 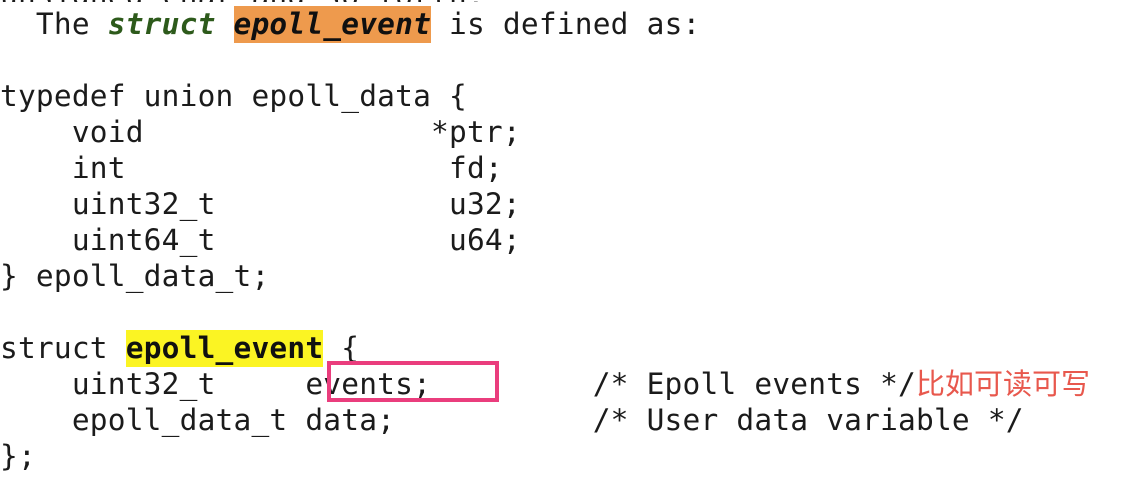 What do you see at coordinates (754, 384) in the screenshot?
I see `member-comment-events: /* Epoll events */` at bounding box center [754, 384].